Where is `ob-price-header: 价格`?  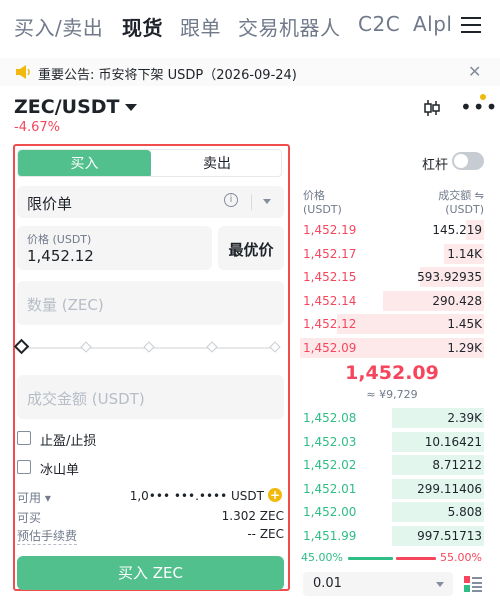 ob-price-header: 价格 is located at coordinates (314, 195).